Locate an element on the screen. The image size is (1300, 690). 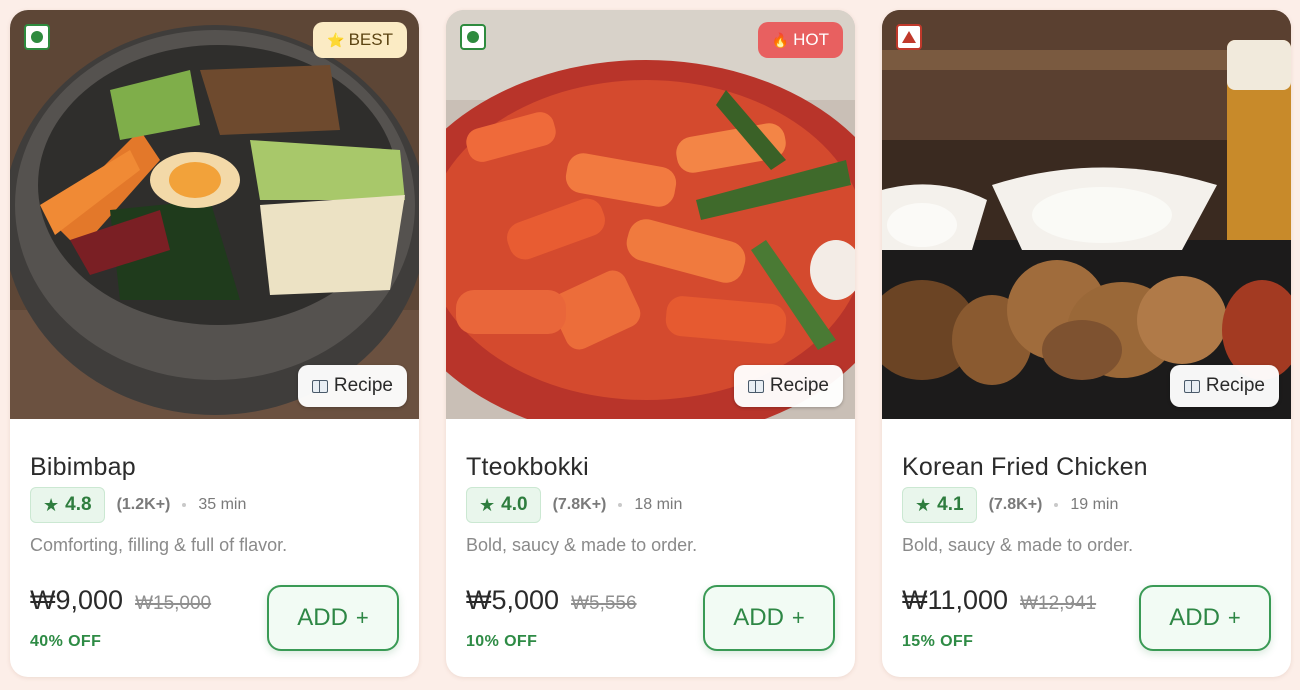
original-price: ₩15,000 is located at coordinates (173, 603).